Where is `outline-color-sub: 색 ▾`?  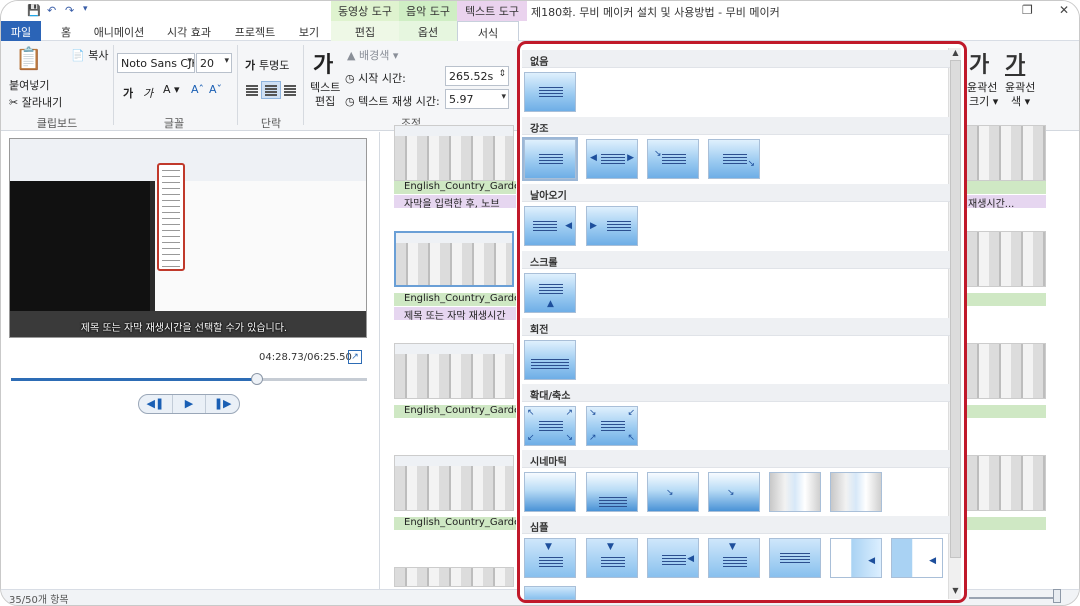
outline-color-sub: 색 ▾ is located at coordinates (1020, 101).